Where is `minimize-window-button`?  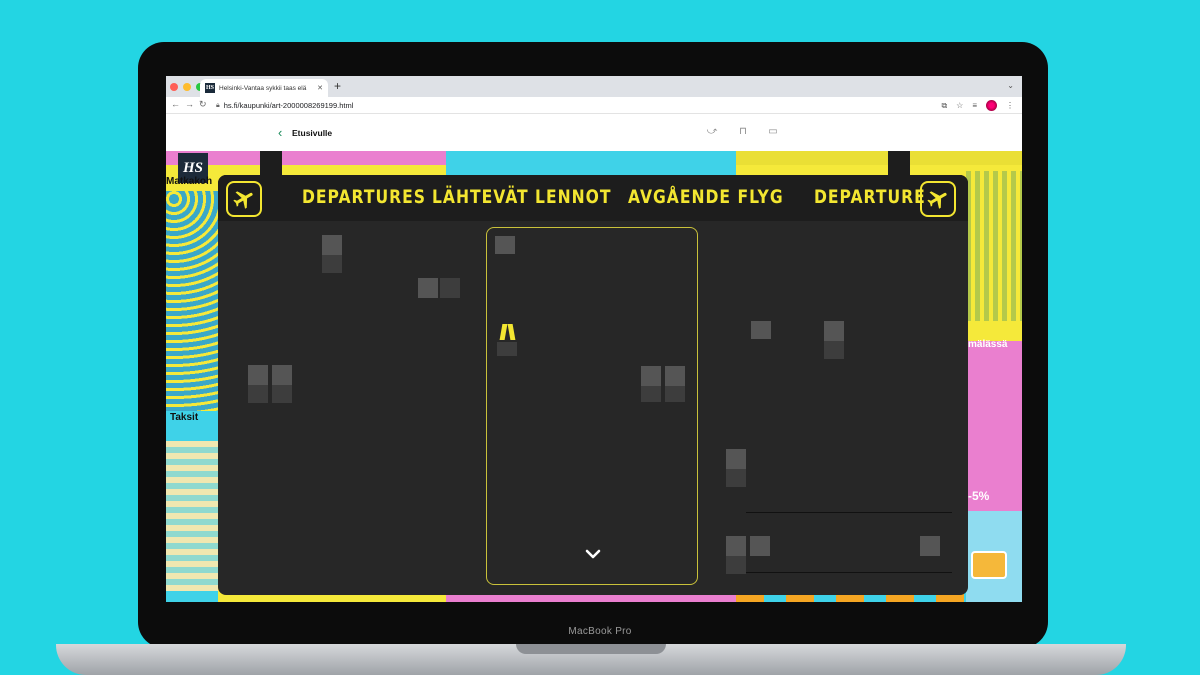 minimize-window-button is located at coordinates (187, 87).